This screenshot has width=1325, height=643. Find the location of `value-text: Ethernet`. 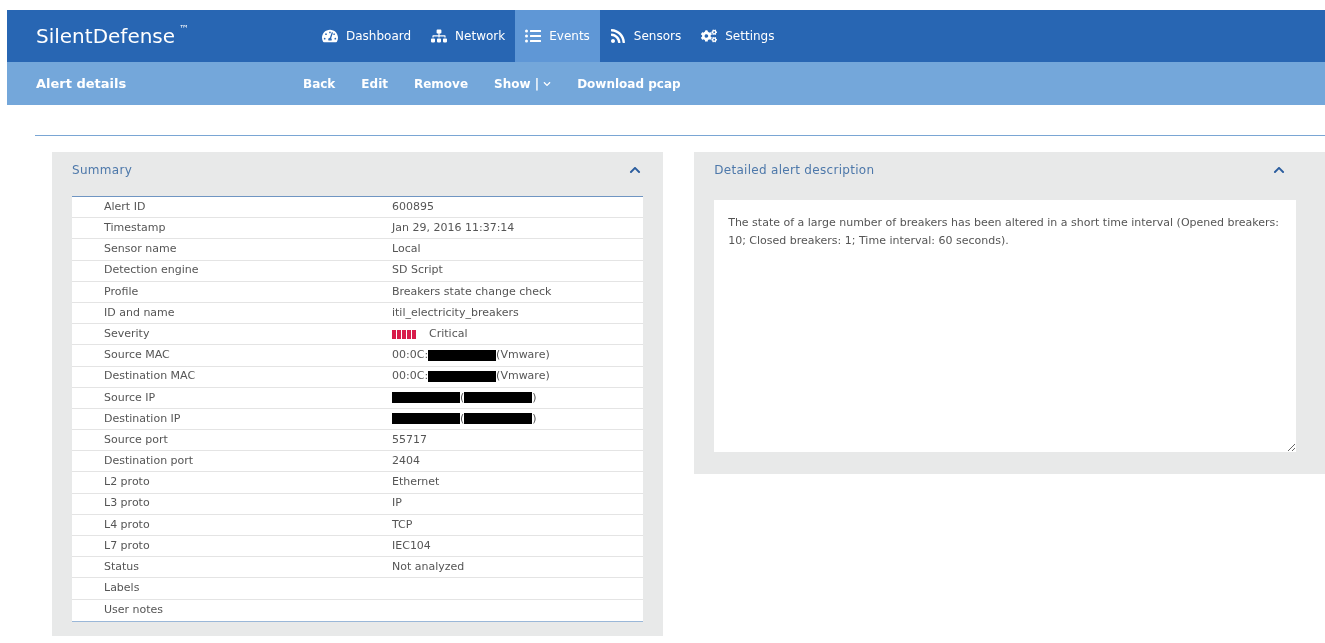

value-text: Ethernet is located at coordinates (416, 482).